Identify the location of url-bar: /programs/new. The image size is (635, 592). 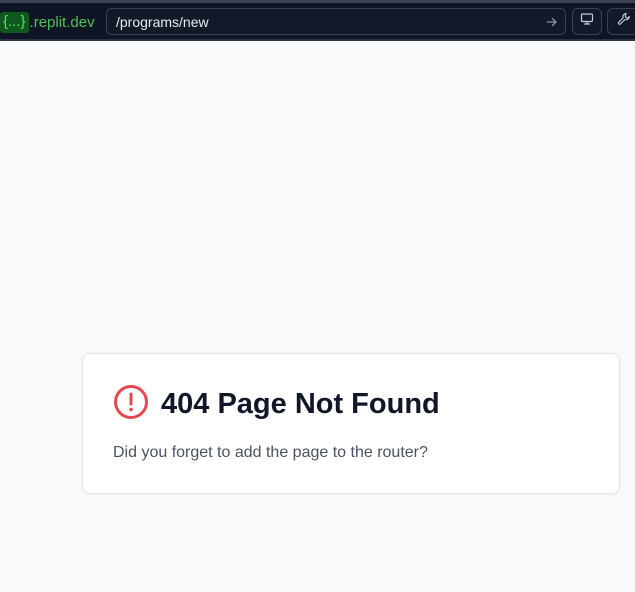
(336, 21).